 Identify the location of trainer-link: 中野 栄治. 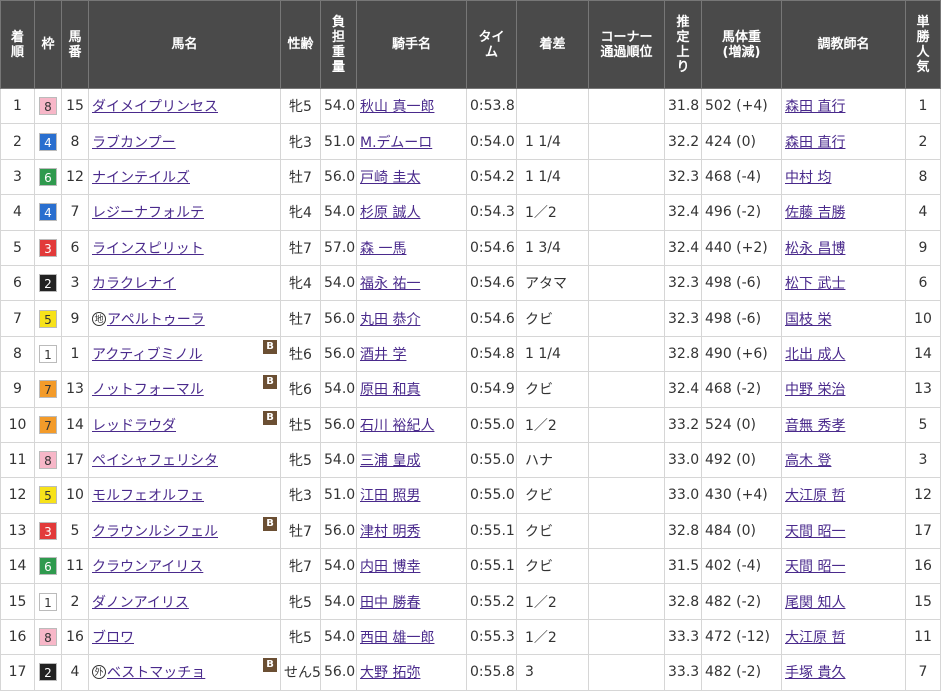
(815, 390).